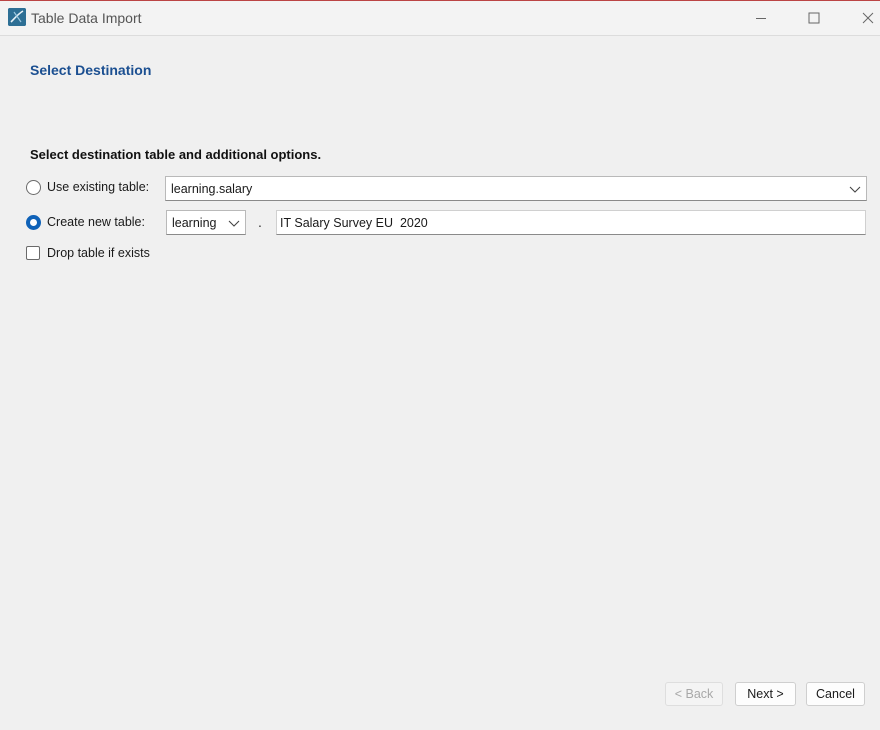  I want to click on minimize-button, so click(761, 18).